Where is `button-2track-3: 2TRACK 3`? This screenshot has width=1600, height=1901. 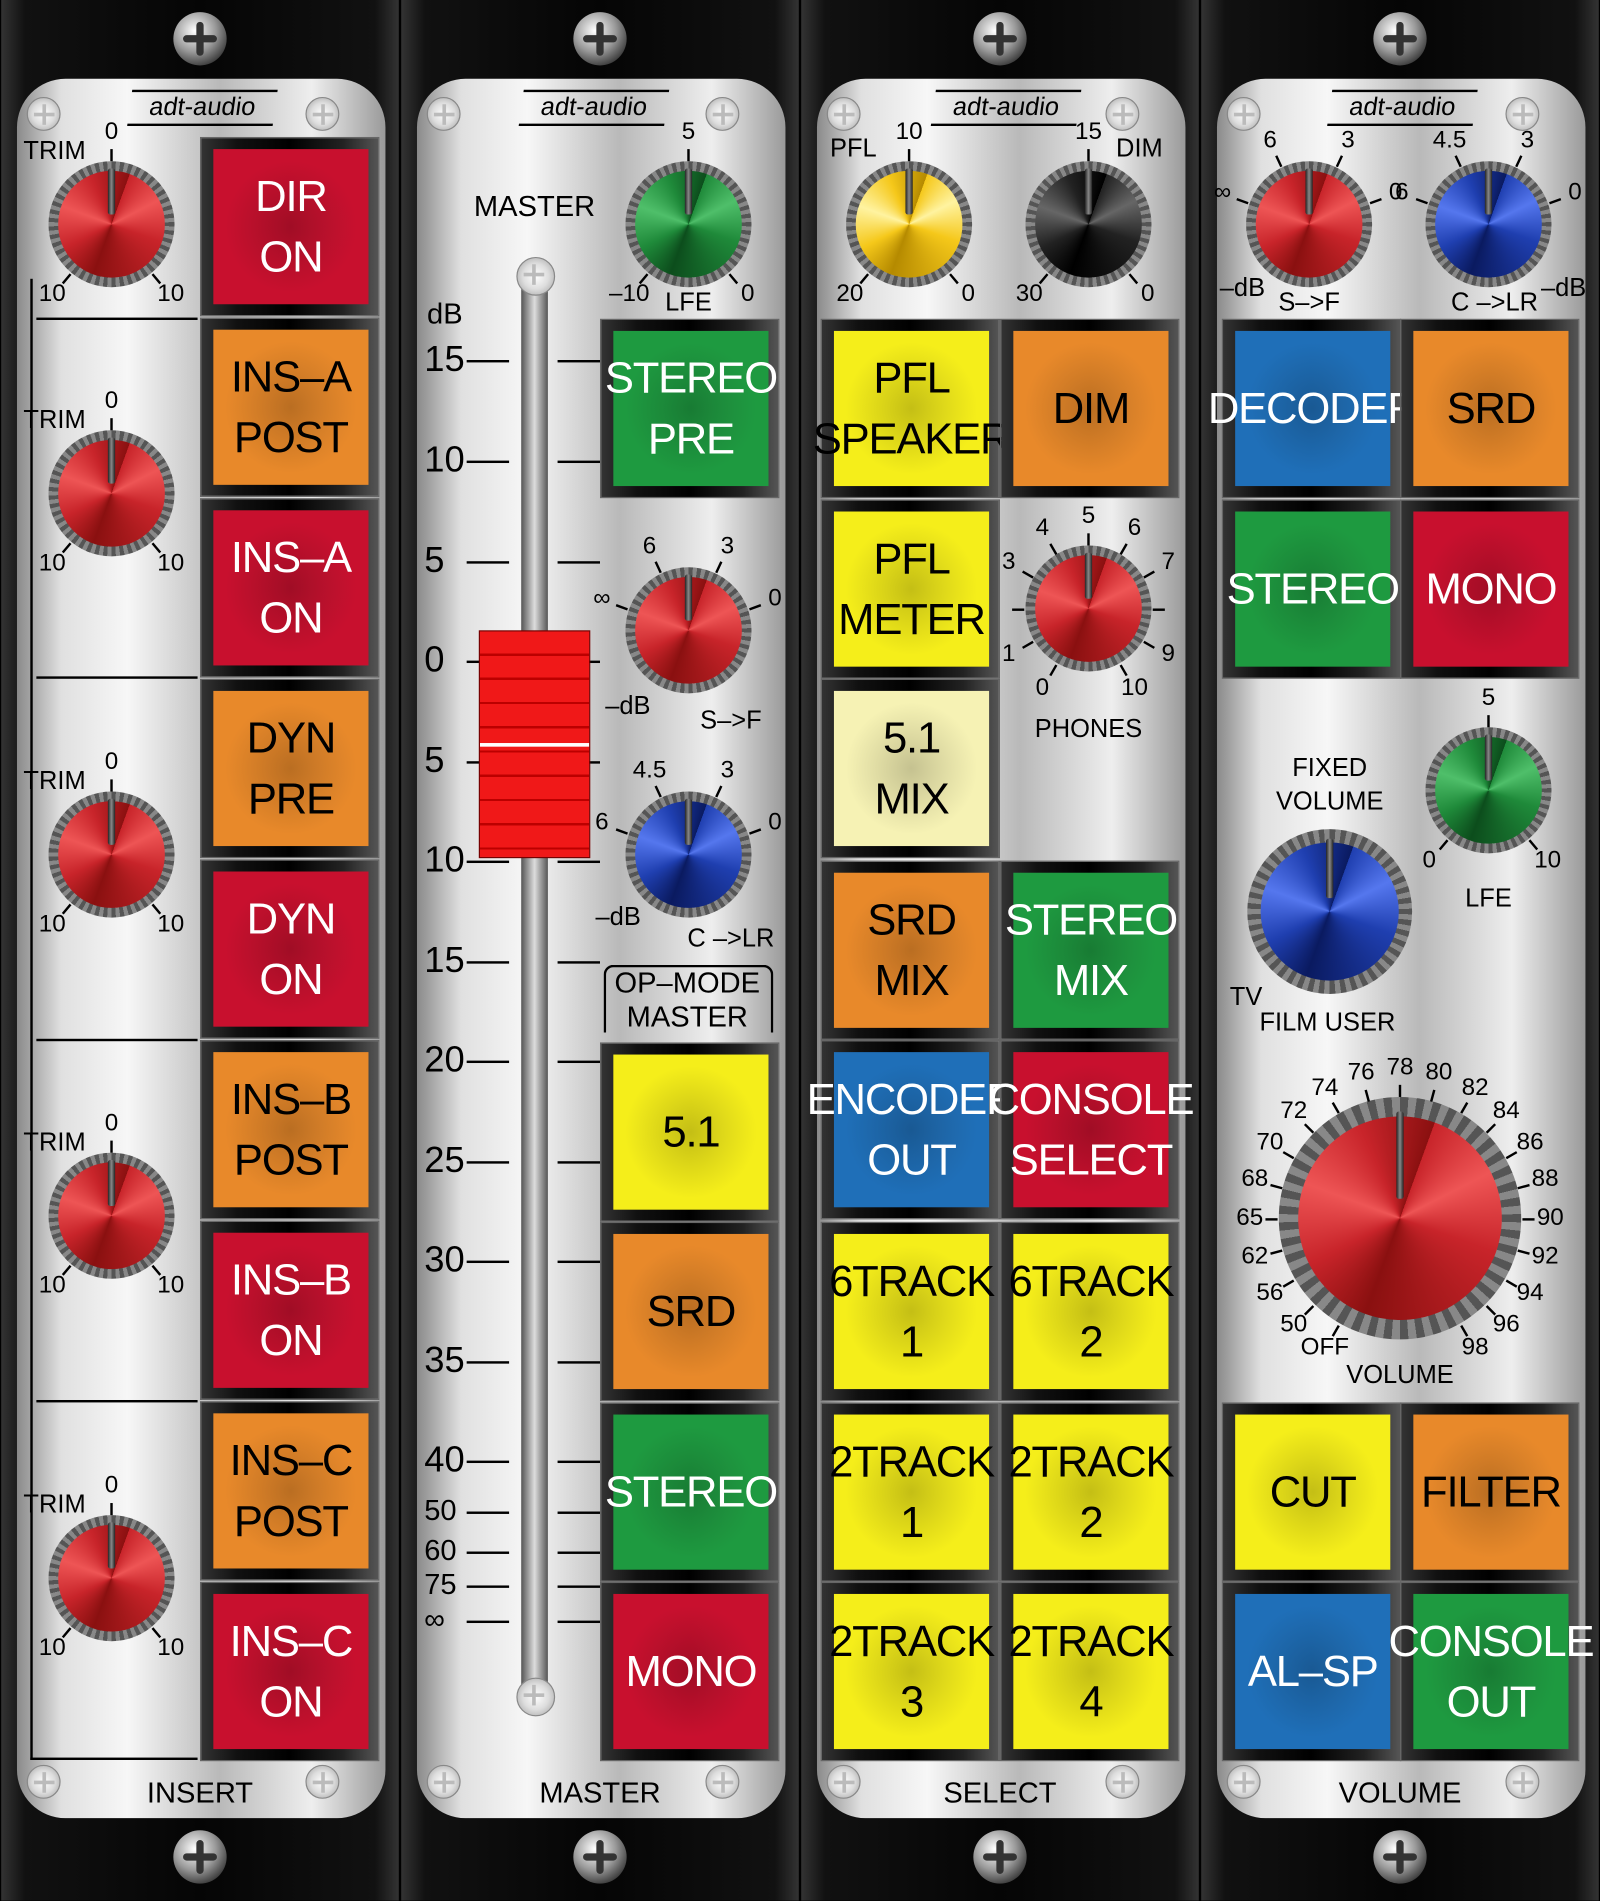
button-2track-3: 2TRACK 3 is located at coordinates (910, 1671).